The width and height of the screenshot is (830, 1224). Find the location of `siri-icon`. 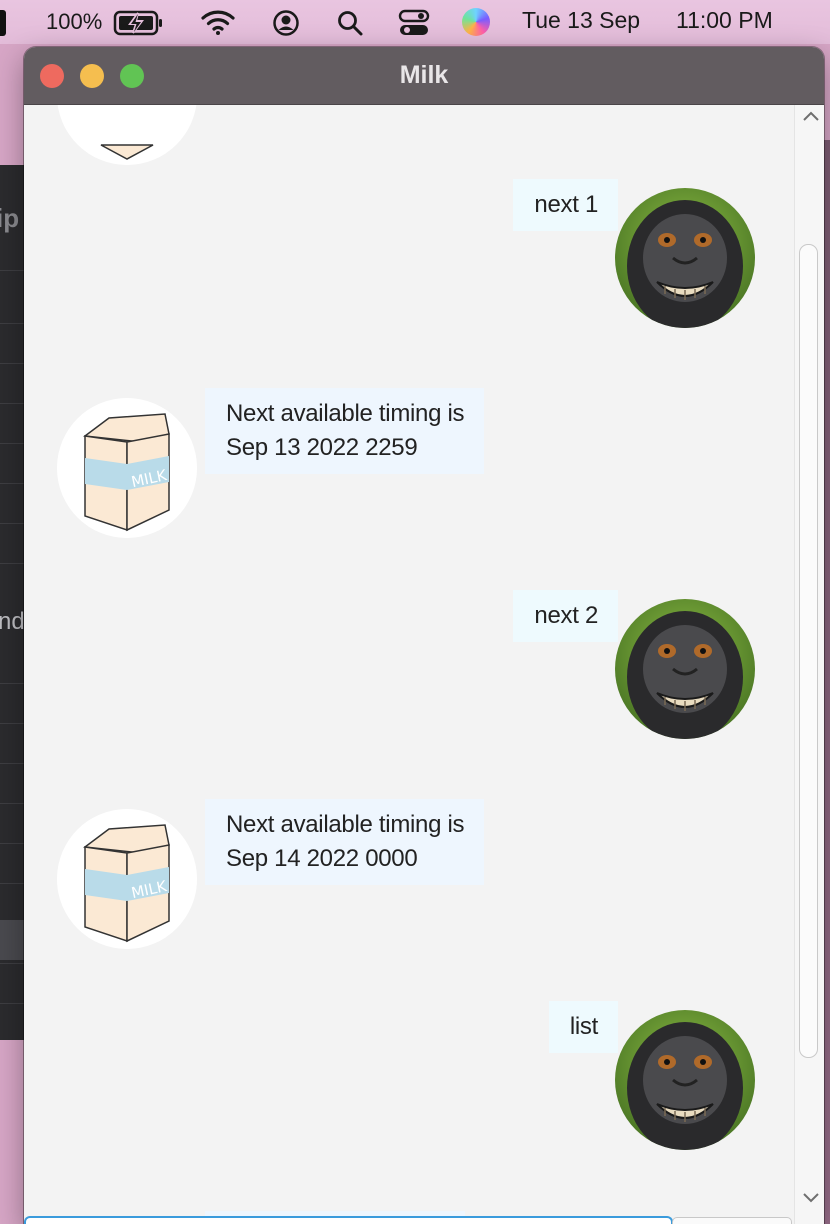

siri-icon is located at coordinates (476, 22).